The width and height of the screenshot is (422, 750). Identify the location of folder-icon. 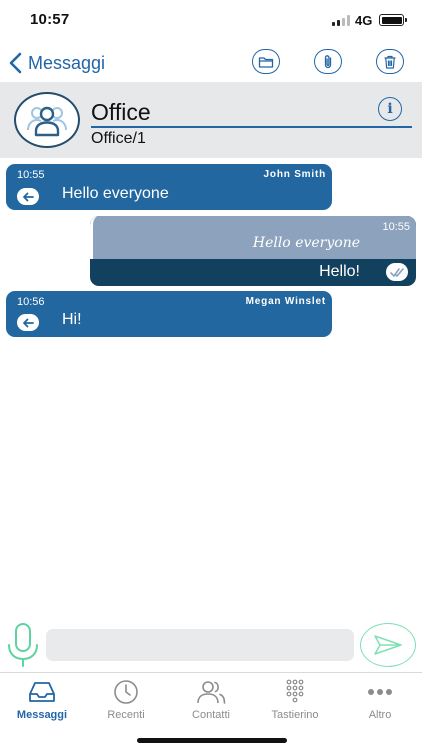
(266, 62).